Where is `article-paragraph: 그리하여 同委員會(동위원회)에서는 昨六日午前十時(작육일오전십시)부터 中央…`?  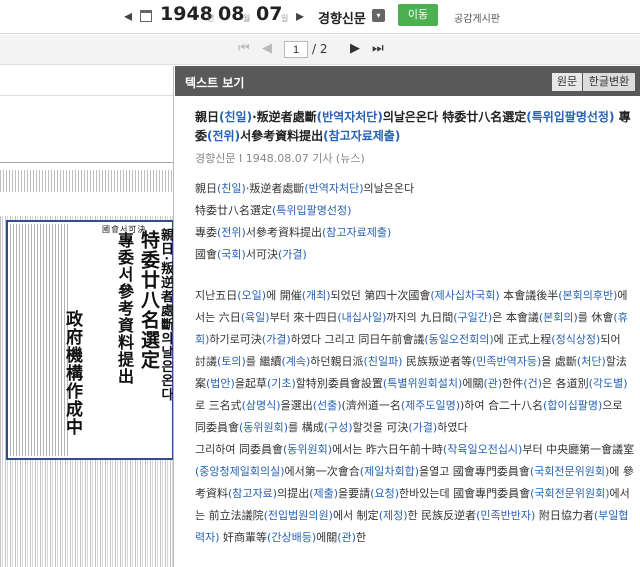 article-paragraph: 그리하여 同委員會(동위원회)에서는 昨六日午前十時(작육일오전십시)부터 中央… is located at coordinates (415, 493).